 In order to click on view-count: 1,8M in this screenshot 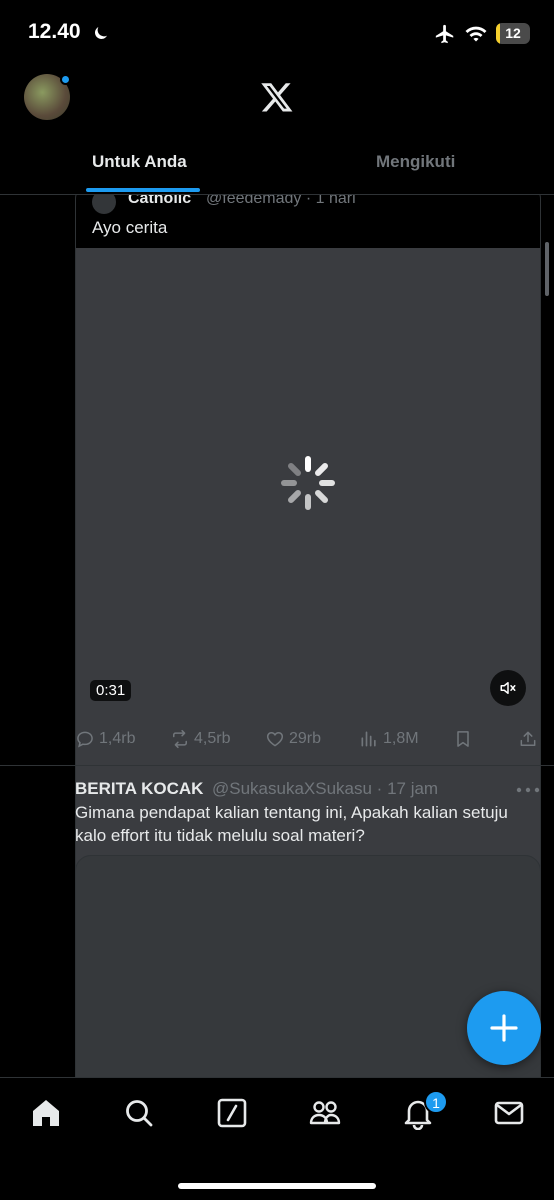, I will do `click(401, 738)`.